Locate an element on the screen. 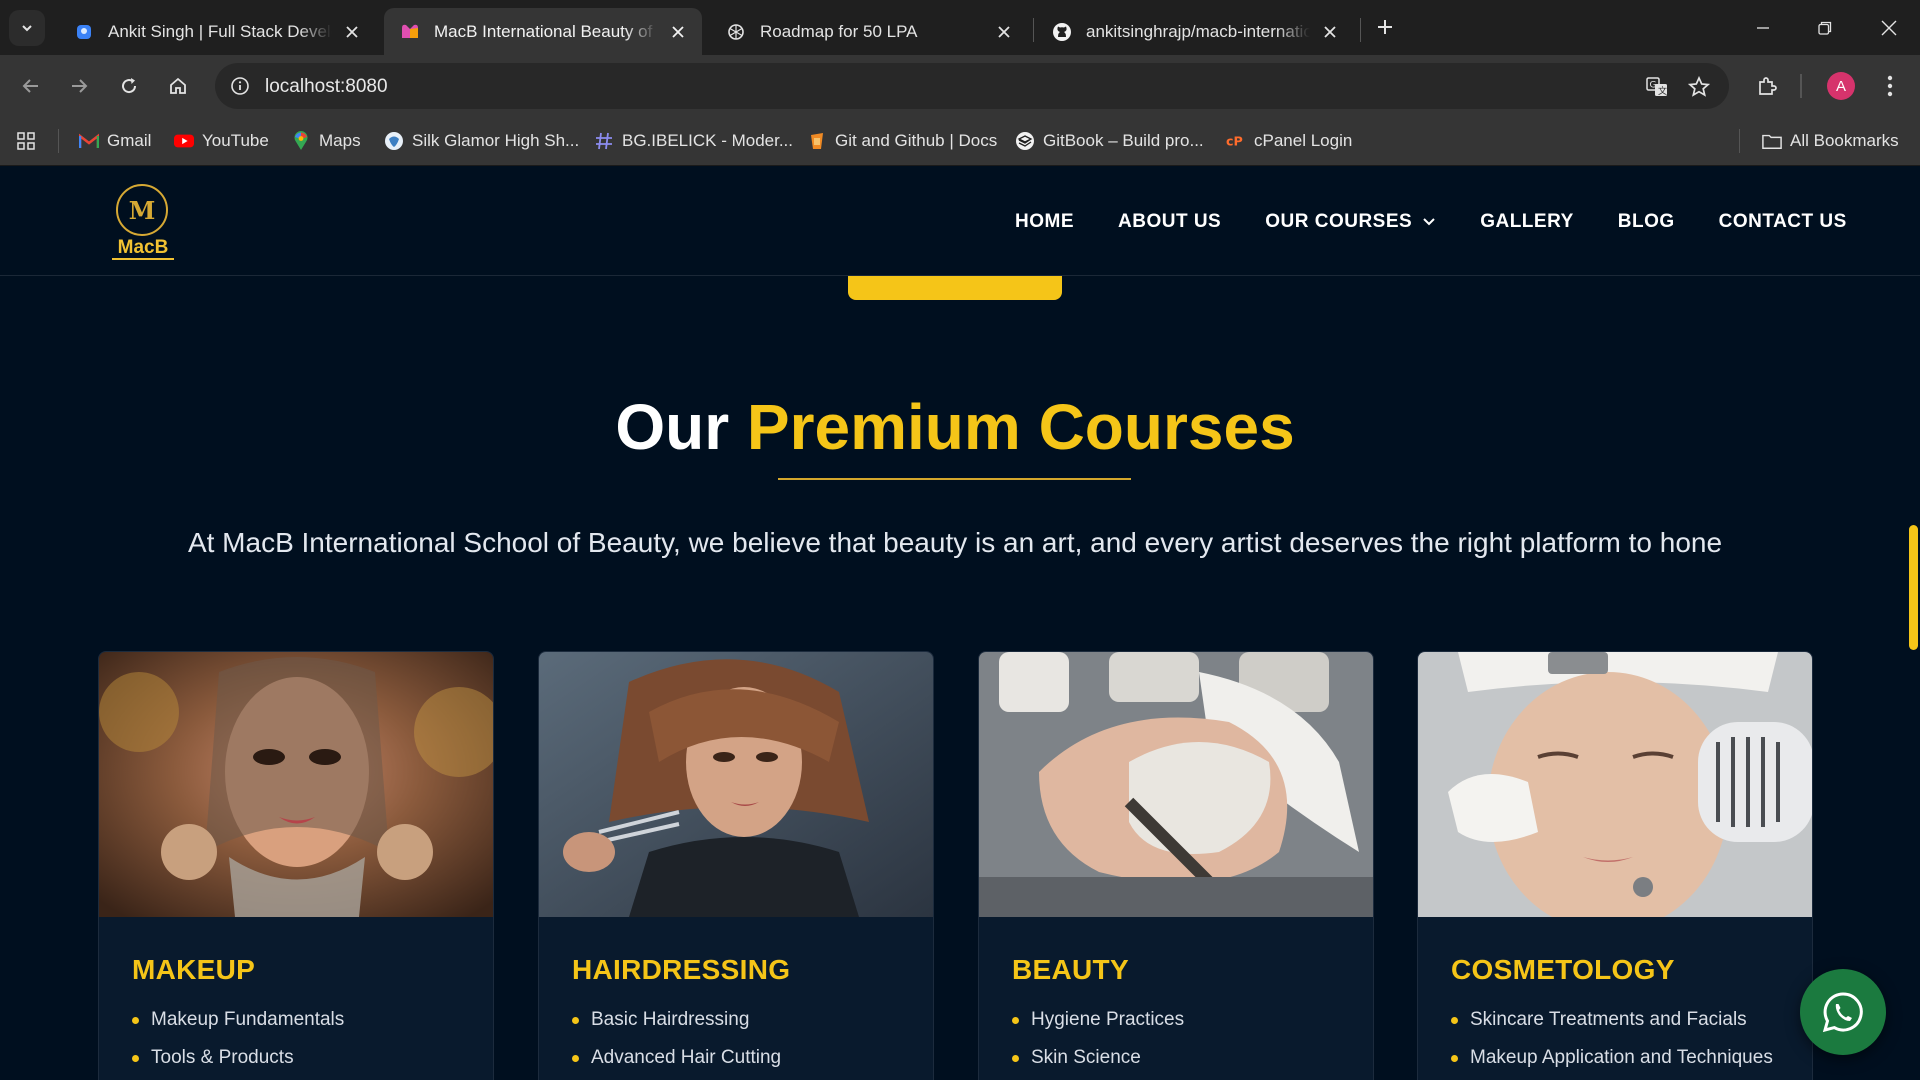 This screenshot has height=1080, width=1920. nav-label: CONTACT US is located at coordinates (1782, 221).